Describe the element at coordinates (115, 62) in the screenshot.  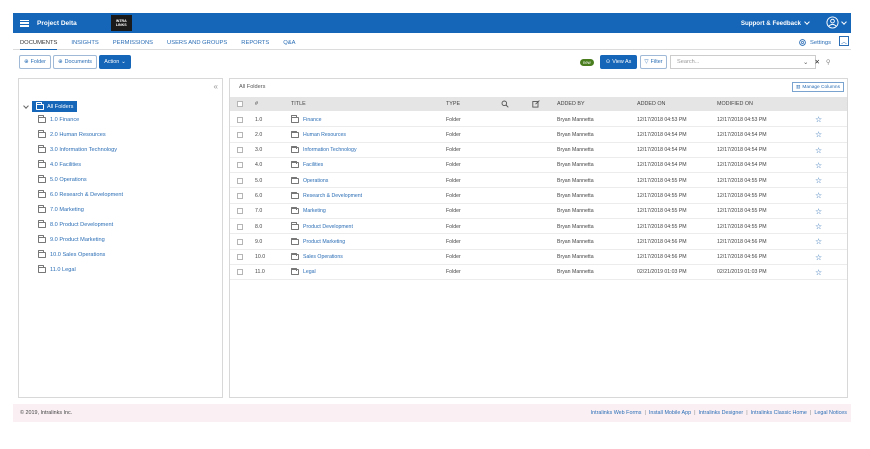
I see `action-dropdown-button: Action ⌄` at that location.